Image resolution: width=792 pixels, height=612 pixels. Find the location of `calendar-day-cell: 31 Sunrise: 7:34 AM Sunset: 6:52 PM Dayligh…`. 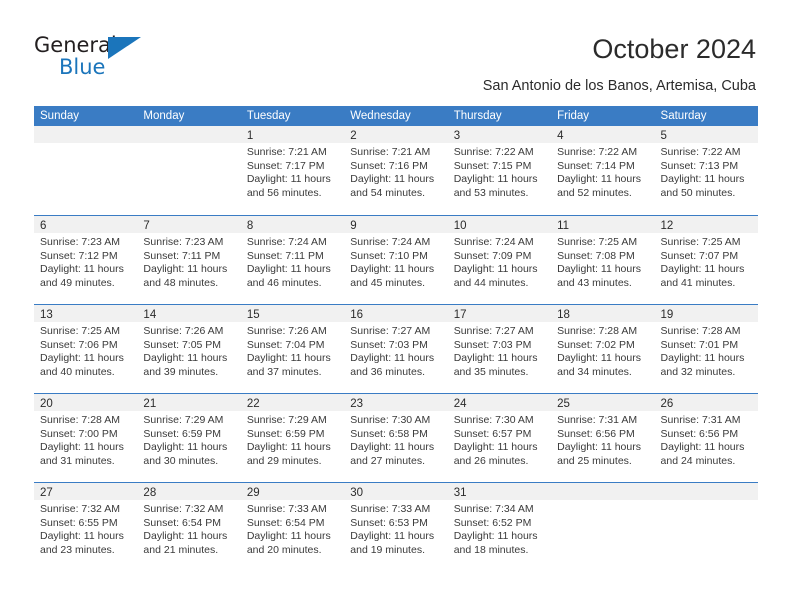

calendar-day-cell: 31 Sunrise: 7:34 AM Sunset: 6:52 PM Dayligh… is located at coordinates (499, 527).